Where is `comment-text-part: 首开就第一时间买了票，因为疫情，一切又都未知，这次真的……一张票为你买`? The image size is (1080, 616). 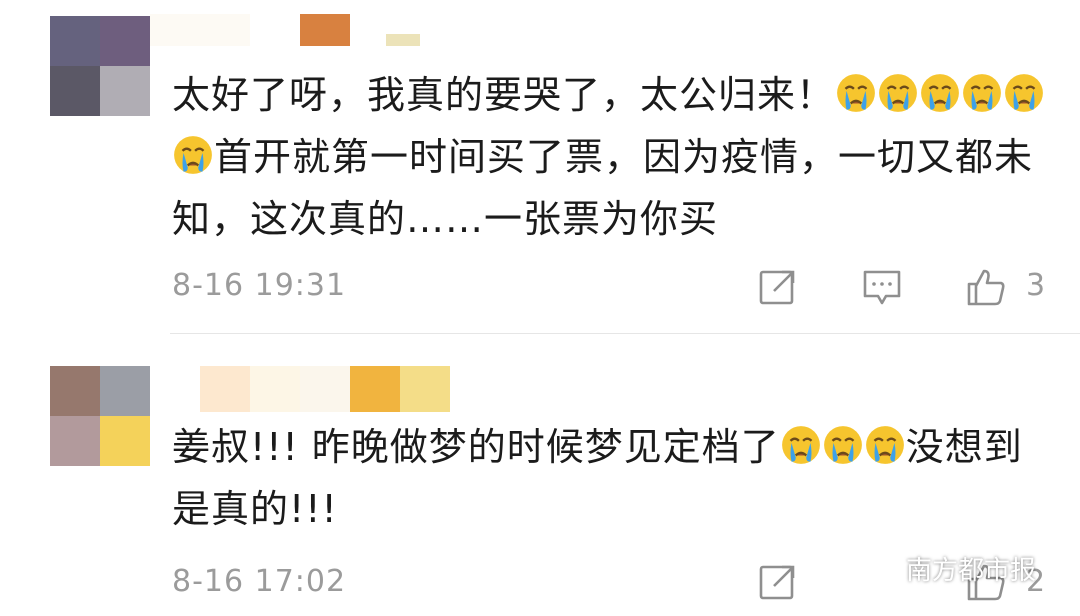
comment-text-part: 首开就第一时间买了票，因为疫情，一切又都未知，这次真的……一张票为你买 is located at coordinates (603, 188).